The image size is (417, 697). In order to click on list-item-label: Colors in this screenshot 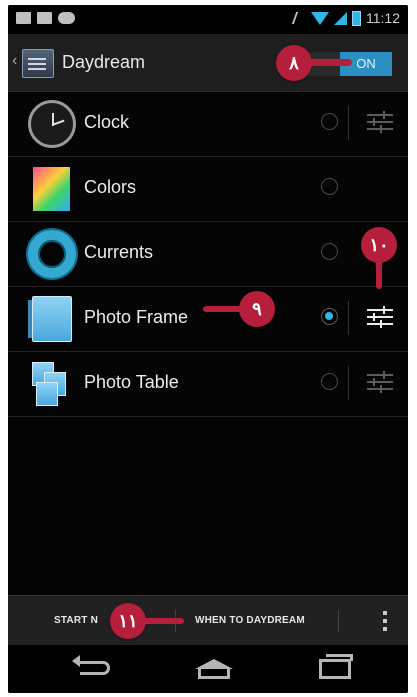, I will do `click(110, 187)`.